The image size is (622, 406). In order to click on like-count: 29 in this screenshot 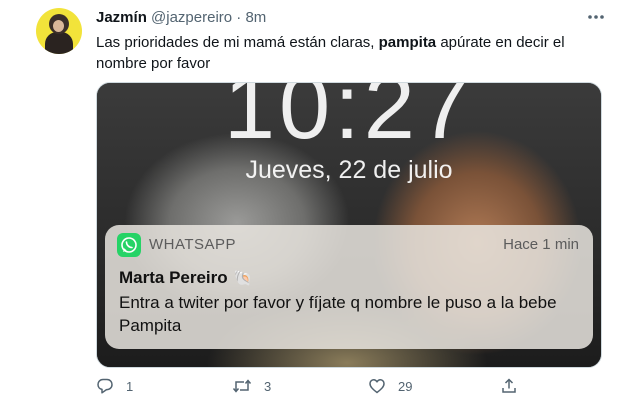, I will do `click(405, 386)`.